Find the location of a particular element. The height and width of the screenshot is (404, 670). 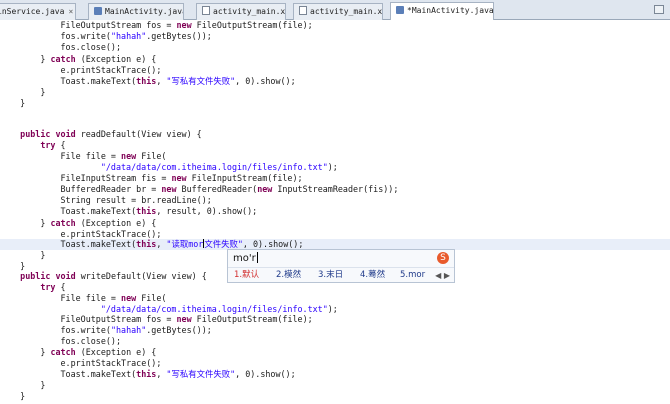

minimize-editor-icon is located at coordinates (659, 9).